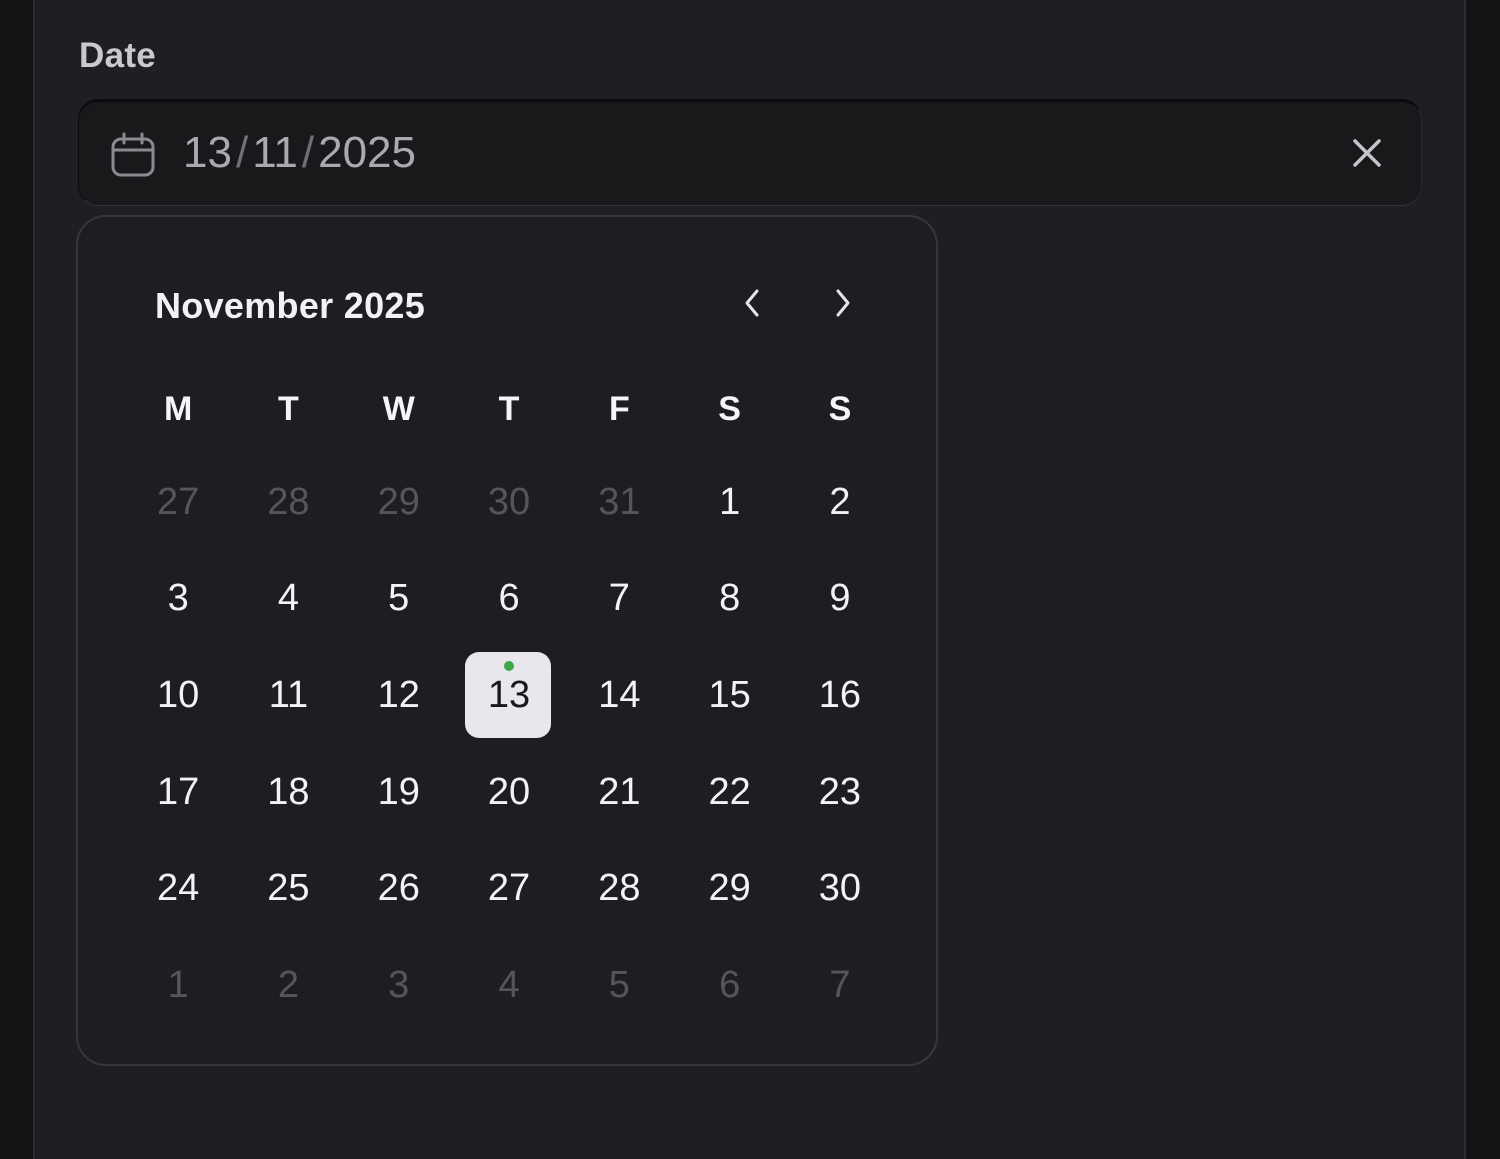  I want to click on date-field-label: Date, so click(118, 55).